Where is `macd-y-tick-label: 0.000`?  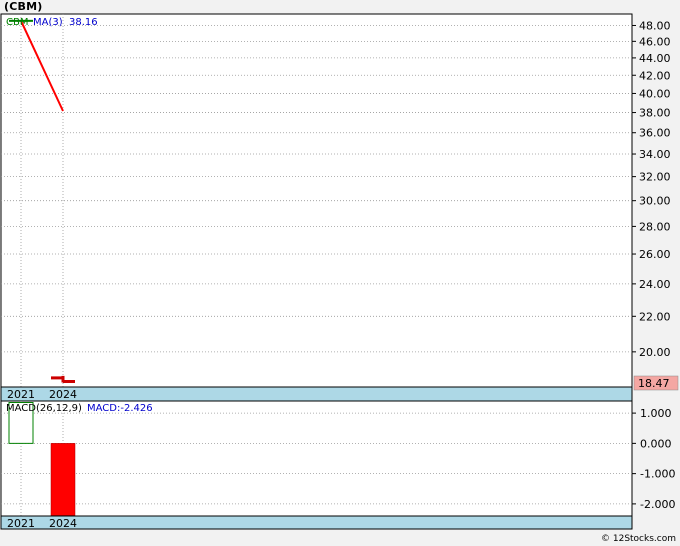 macd-y-tick-label: 0.000 is located at coordinates (656, 443).